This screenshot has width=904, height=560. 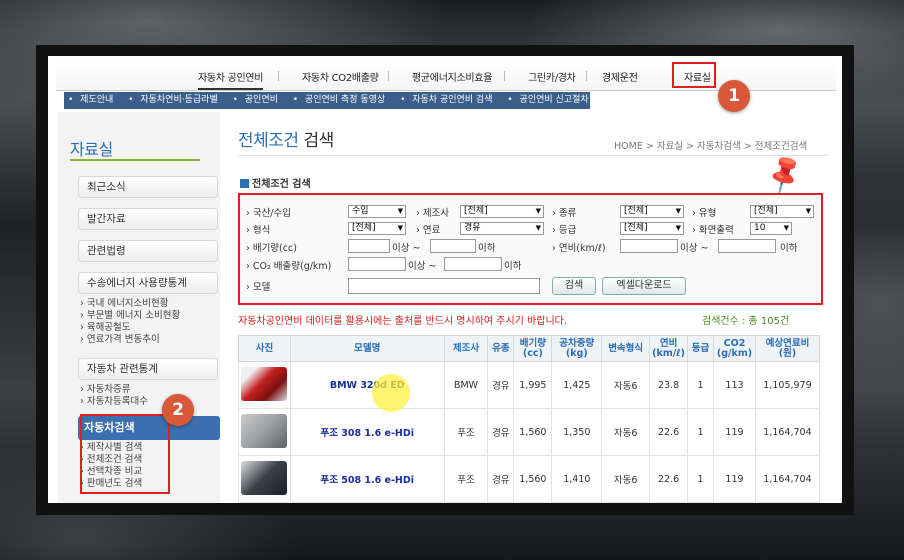 I want to click on sidebar-item-publications: 발간자료, so click(x=148, y=219).